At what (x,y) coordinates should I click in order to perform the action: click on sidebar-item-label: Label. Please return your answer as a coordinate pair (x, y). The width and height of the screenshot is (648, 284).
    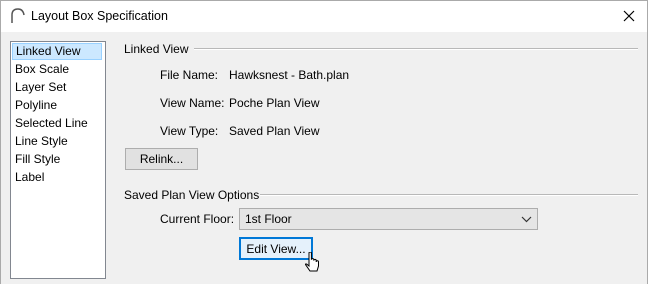
    Looking at the image, I should click on (57, 177).